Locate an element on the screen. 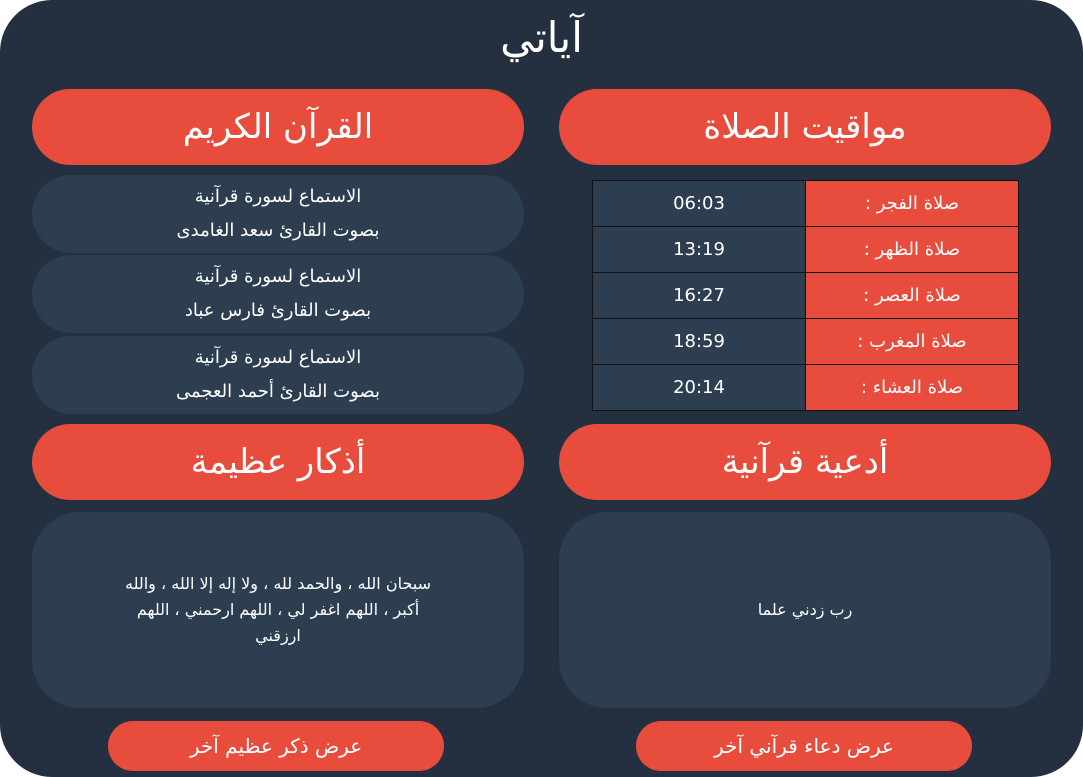 Image resolution: width=1083 pixels, height=777 pixels. prayer-name-asr: صلاة العصر : is located at coordinates (912, 295).